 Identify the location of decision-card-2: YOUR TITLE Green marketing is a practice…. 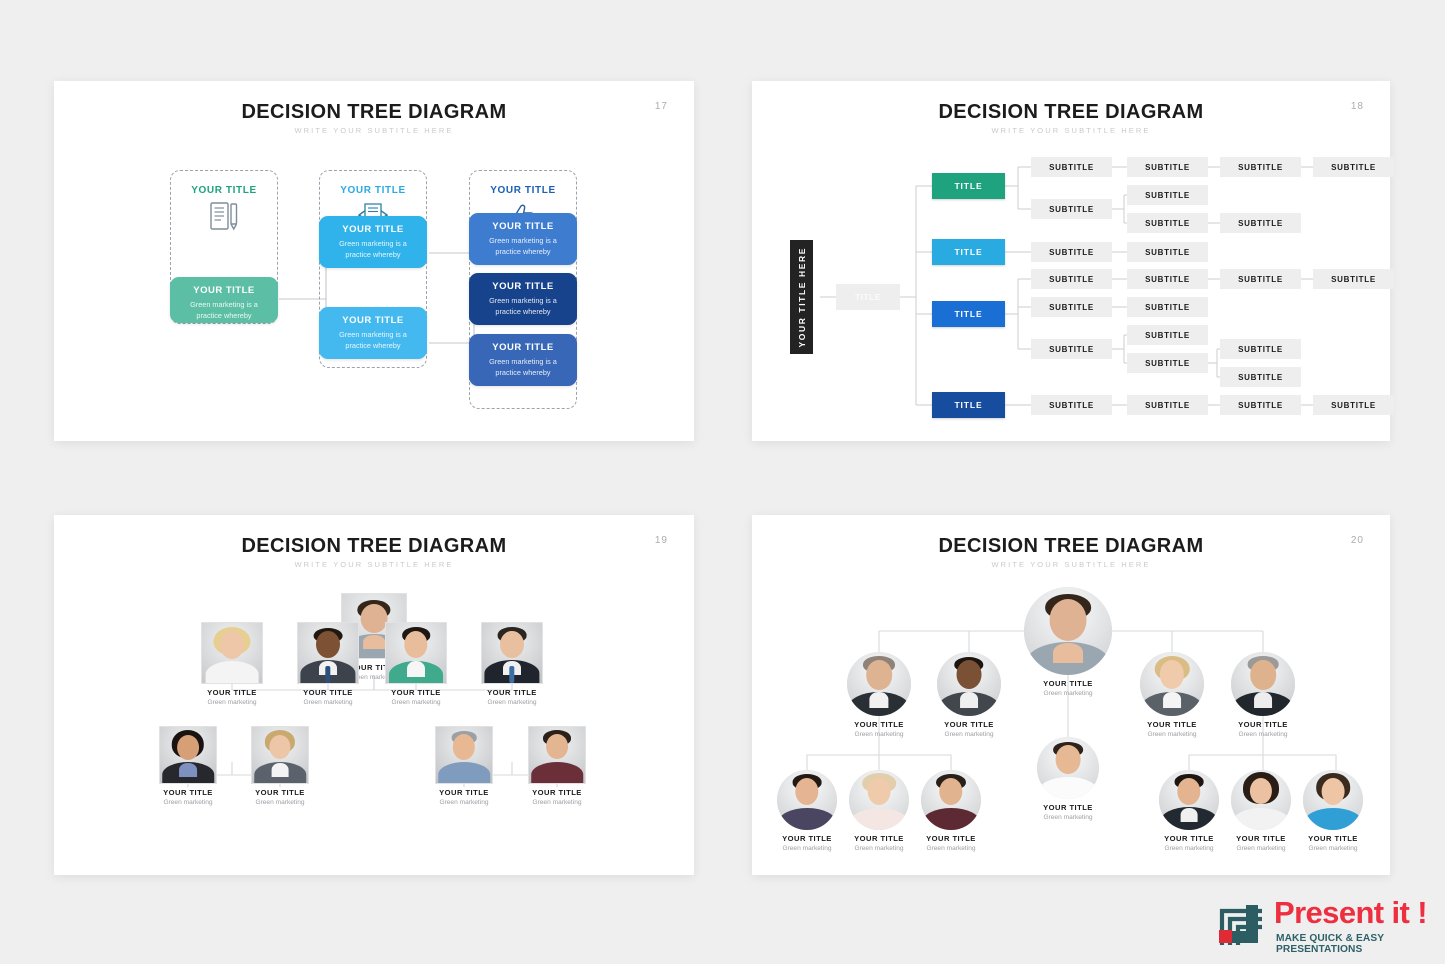
(373, 242).